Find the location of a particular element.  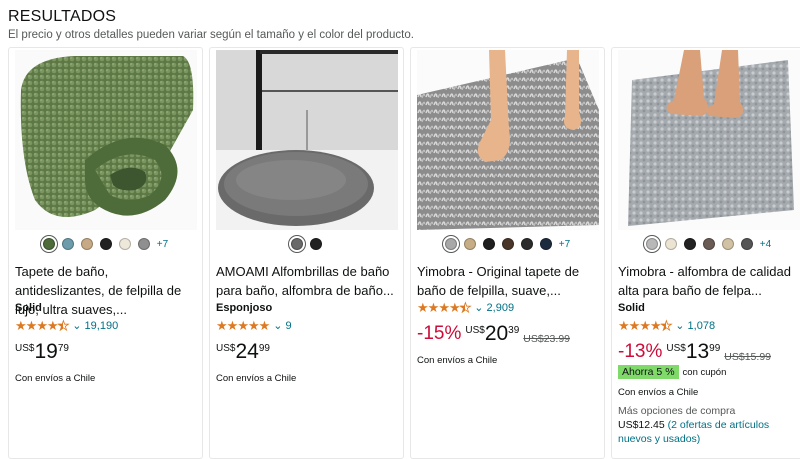

swatch-taupe is located at coordinates (708, 244).